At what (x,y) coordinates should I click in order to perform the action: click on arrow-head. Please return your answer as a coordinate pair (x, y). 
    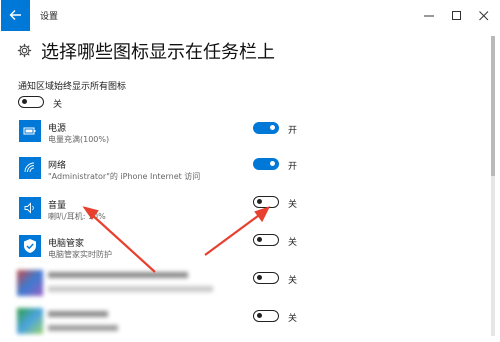
    Looking at the image, I should click on (262, 214).